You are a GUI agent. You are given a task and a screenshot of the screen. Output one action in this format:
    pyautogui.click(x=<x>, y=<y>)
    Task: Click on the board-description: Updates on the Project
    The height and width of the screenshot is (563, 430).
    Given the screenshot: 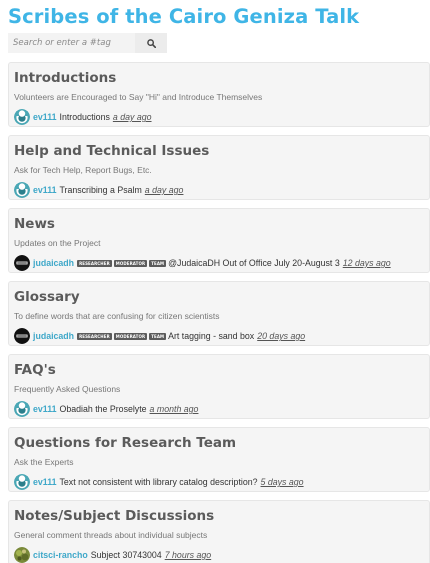 What is the action you would take?
    pyautogui.click(x=57, y=243)
    